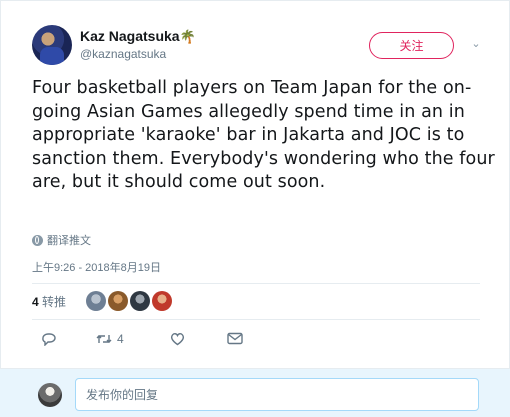 The height and width of the screenshot is (417, 510). I want to click on globe-icon, so click(37, 240).